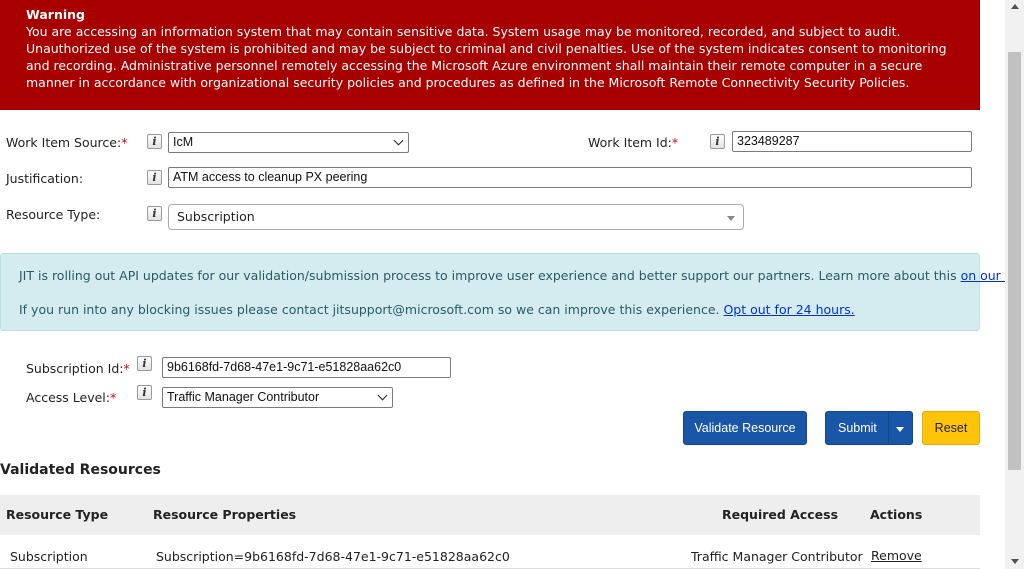 The image size is (1024, 569). I want to click on access-level-select: Traffic Manager Contributor, so click(277, 397).